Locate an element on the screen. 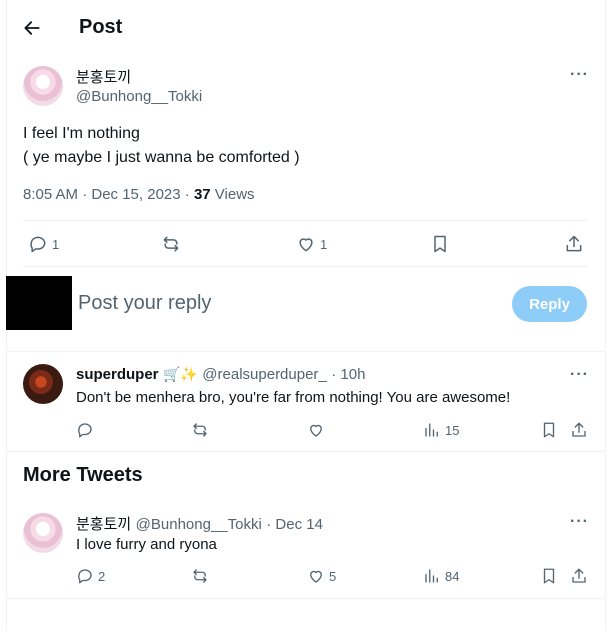  post-text-line: I feel I'm nothing is located at coordinates (81, 133).